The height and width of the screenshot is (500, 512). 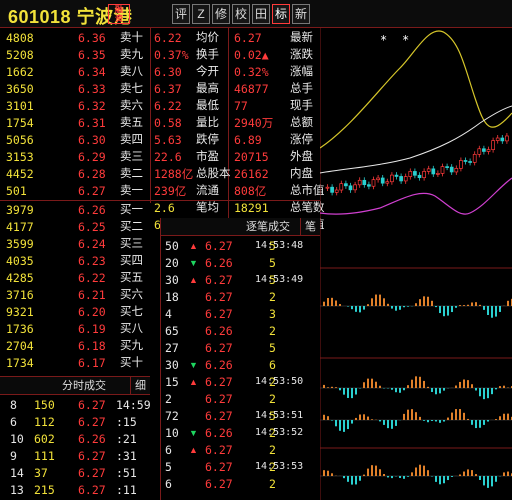 I want to click on tab-4: 校, so click(x=241, y=14).